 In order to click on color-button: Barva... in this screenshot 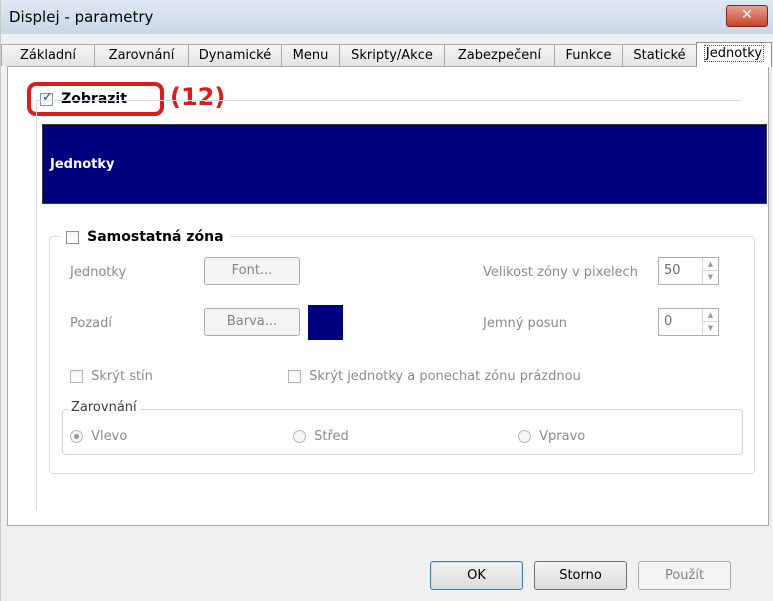, I will do `click(252, 322)`.